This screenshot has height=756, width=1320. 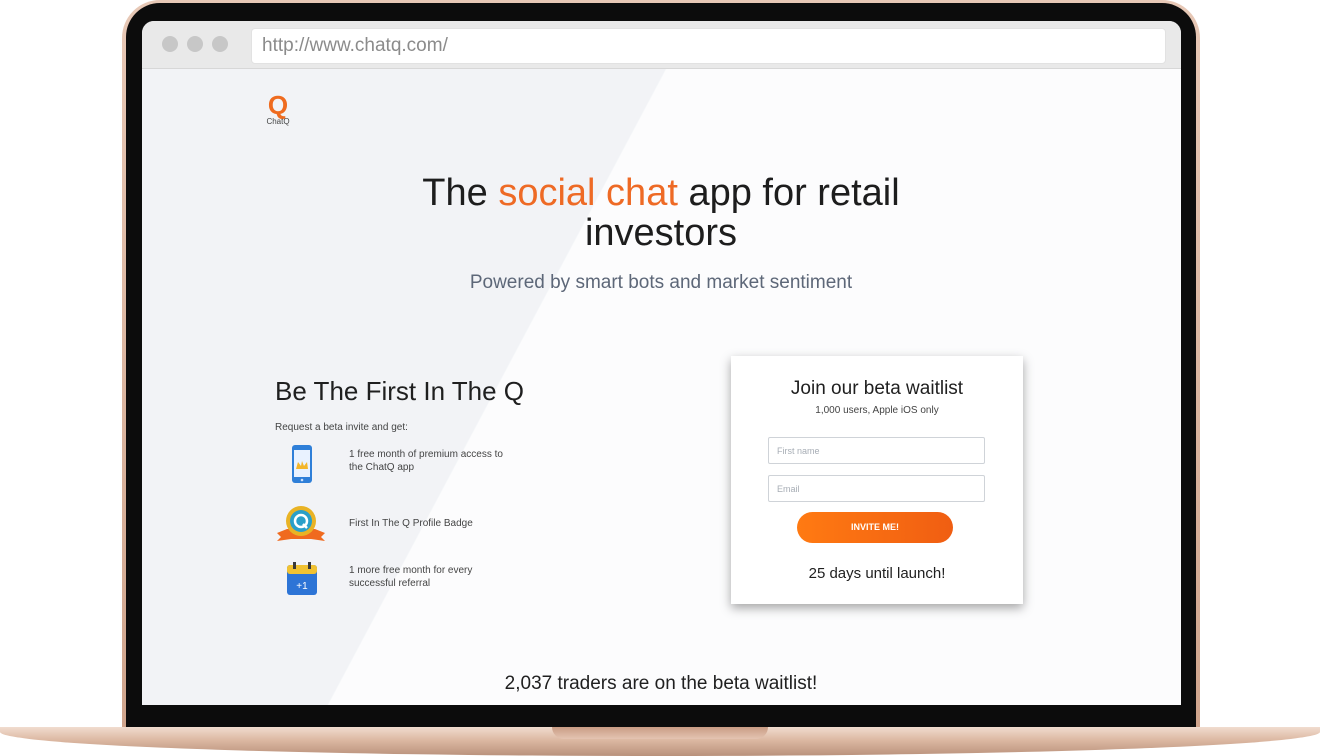 I want to click on window-minimize-dot, so click(x=195, y=44).